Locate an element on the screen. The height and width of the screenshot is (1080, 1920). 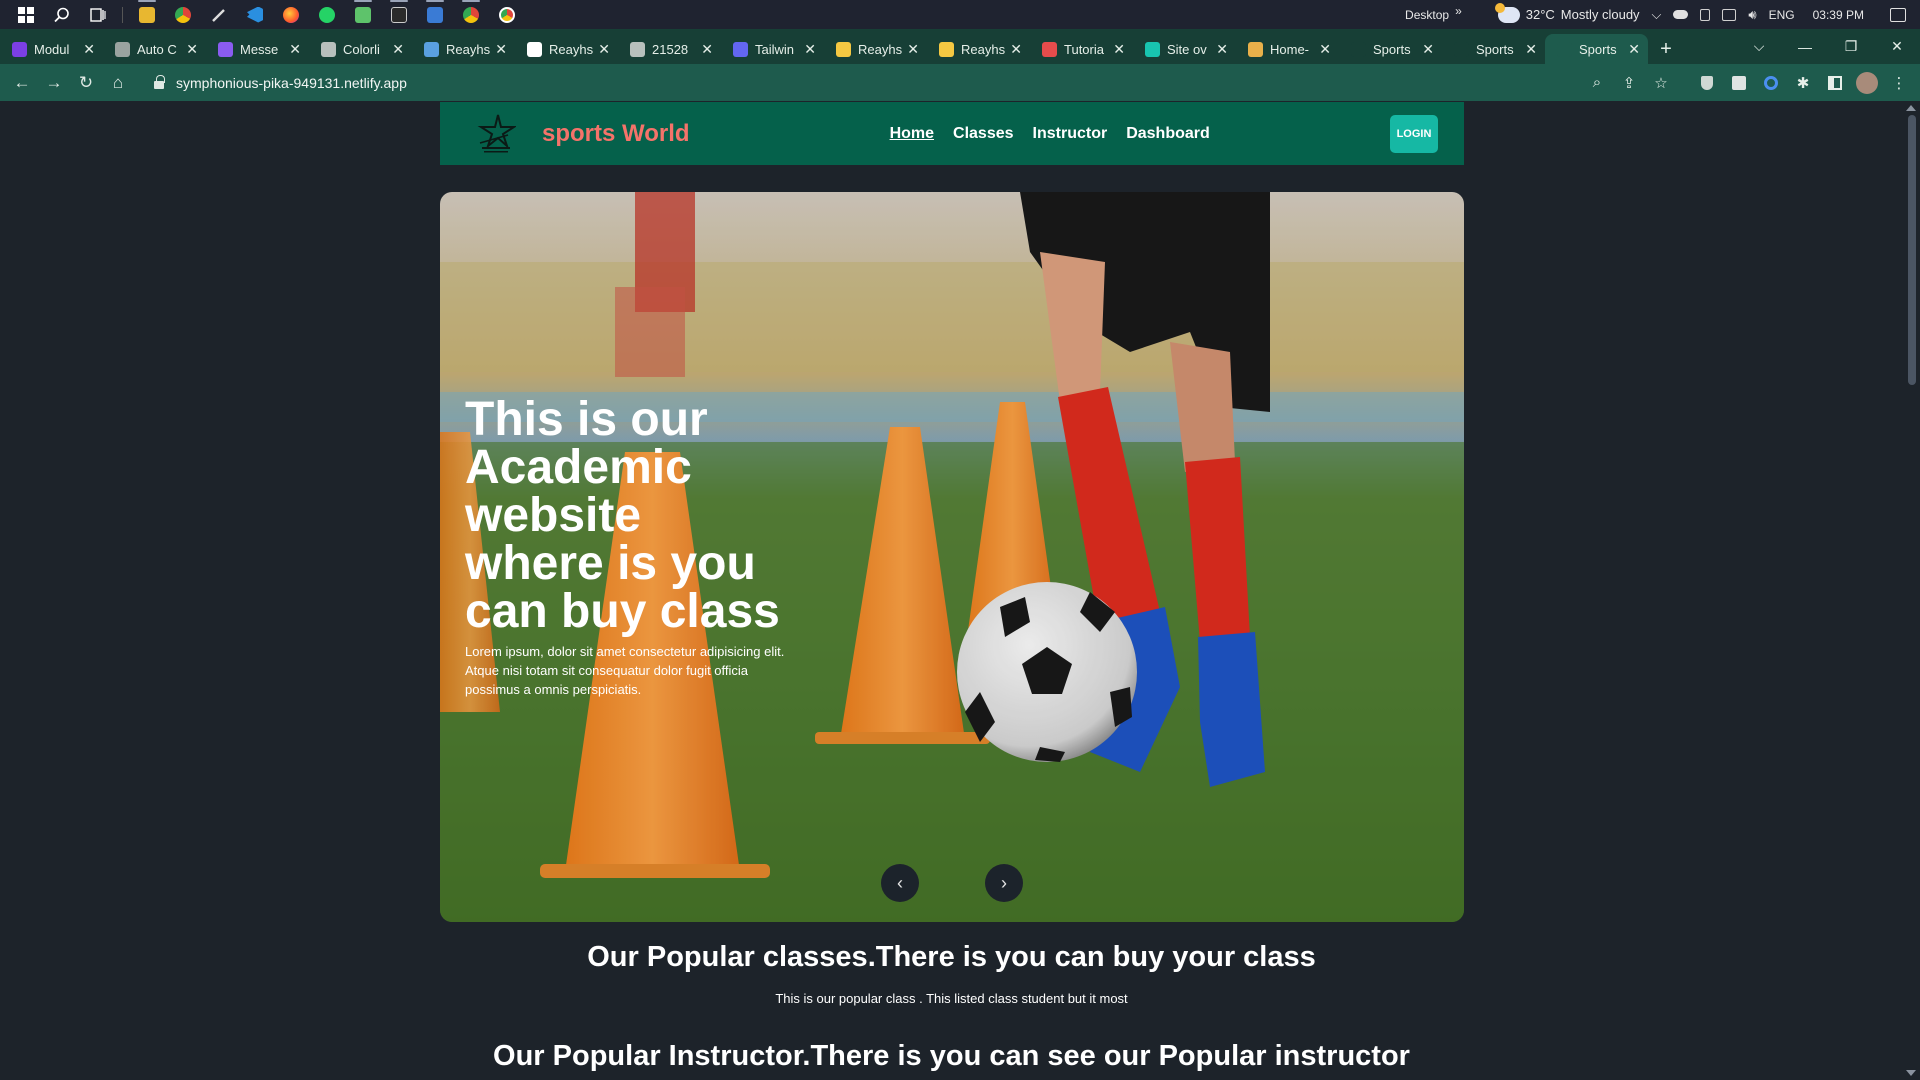
close-window-button: ✕ is located at coordinates (1897, 47).